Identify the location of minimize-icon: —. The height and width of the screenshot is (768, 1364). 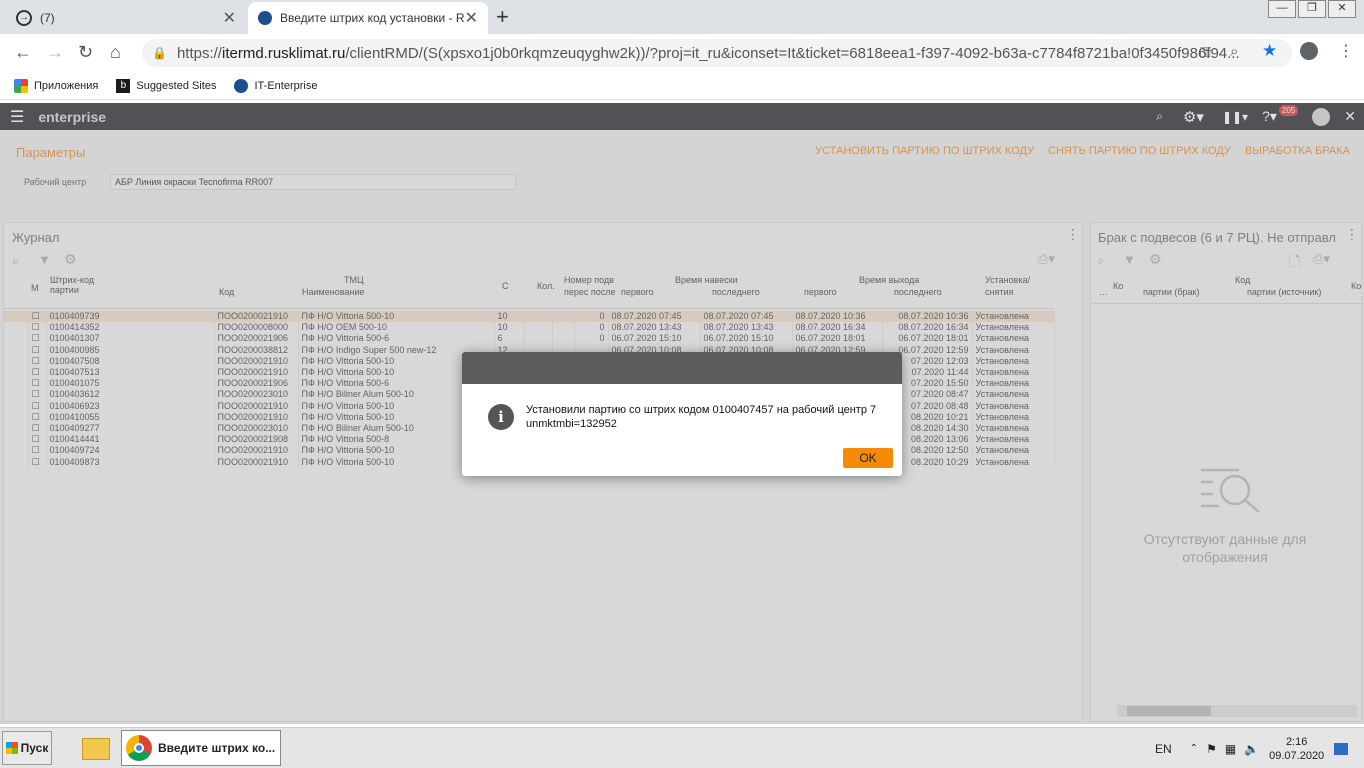
(1282, 9).